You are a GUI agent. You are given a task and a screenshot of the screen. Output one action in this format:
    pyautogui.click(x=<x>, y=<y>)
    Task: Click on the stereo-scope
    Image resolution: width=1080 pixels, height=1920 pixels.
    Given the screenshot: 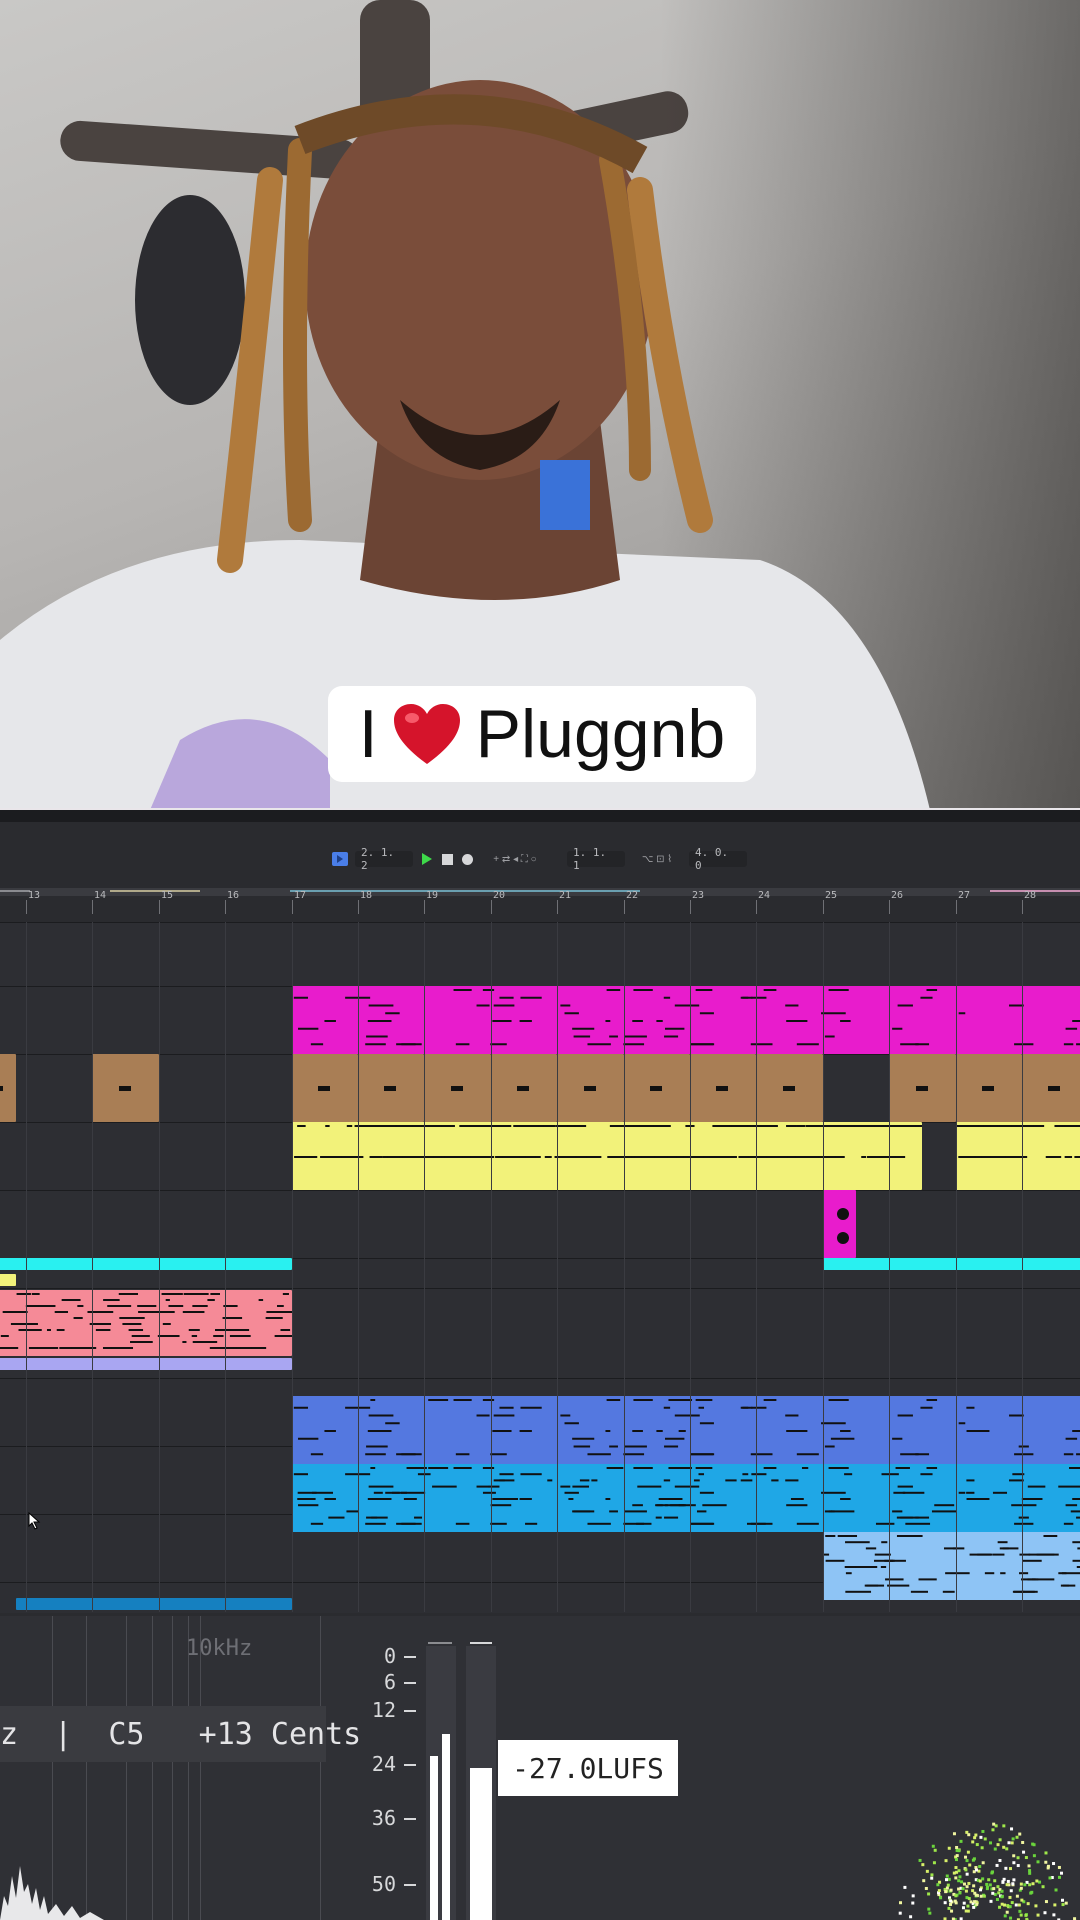 What is the action you would take?
    pyautogui.click(x=987, y=1871)
    